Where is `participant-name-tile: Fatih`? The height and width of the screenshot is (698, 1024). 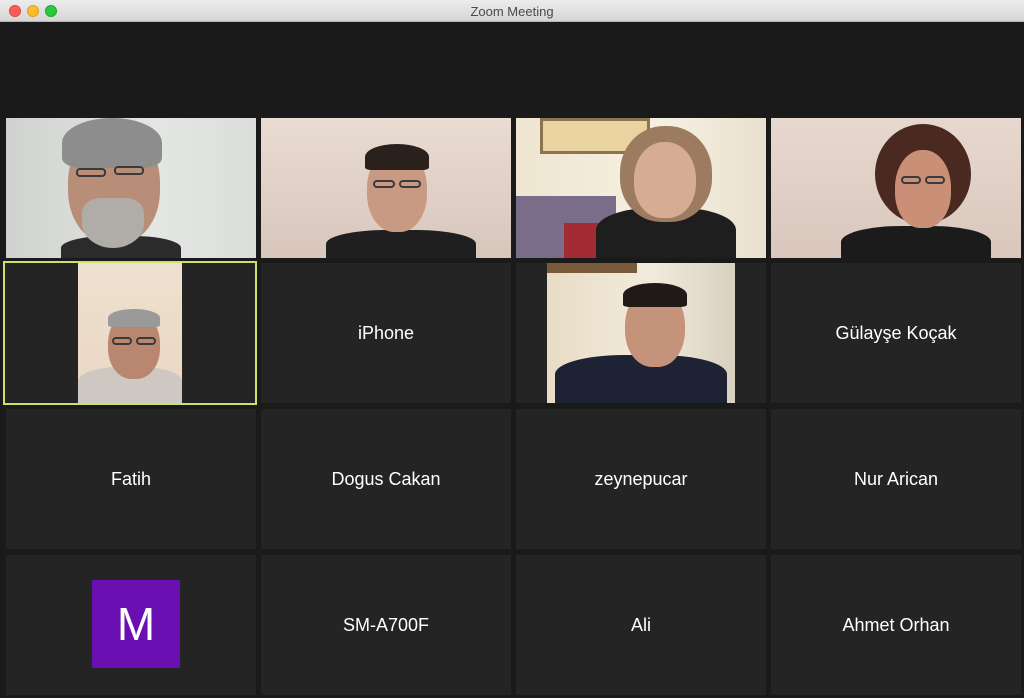 participant-name-tile: Fatih is located at coordinates (131, 479).